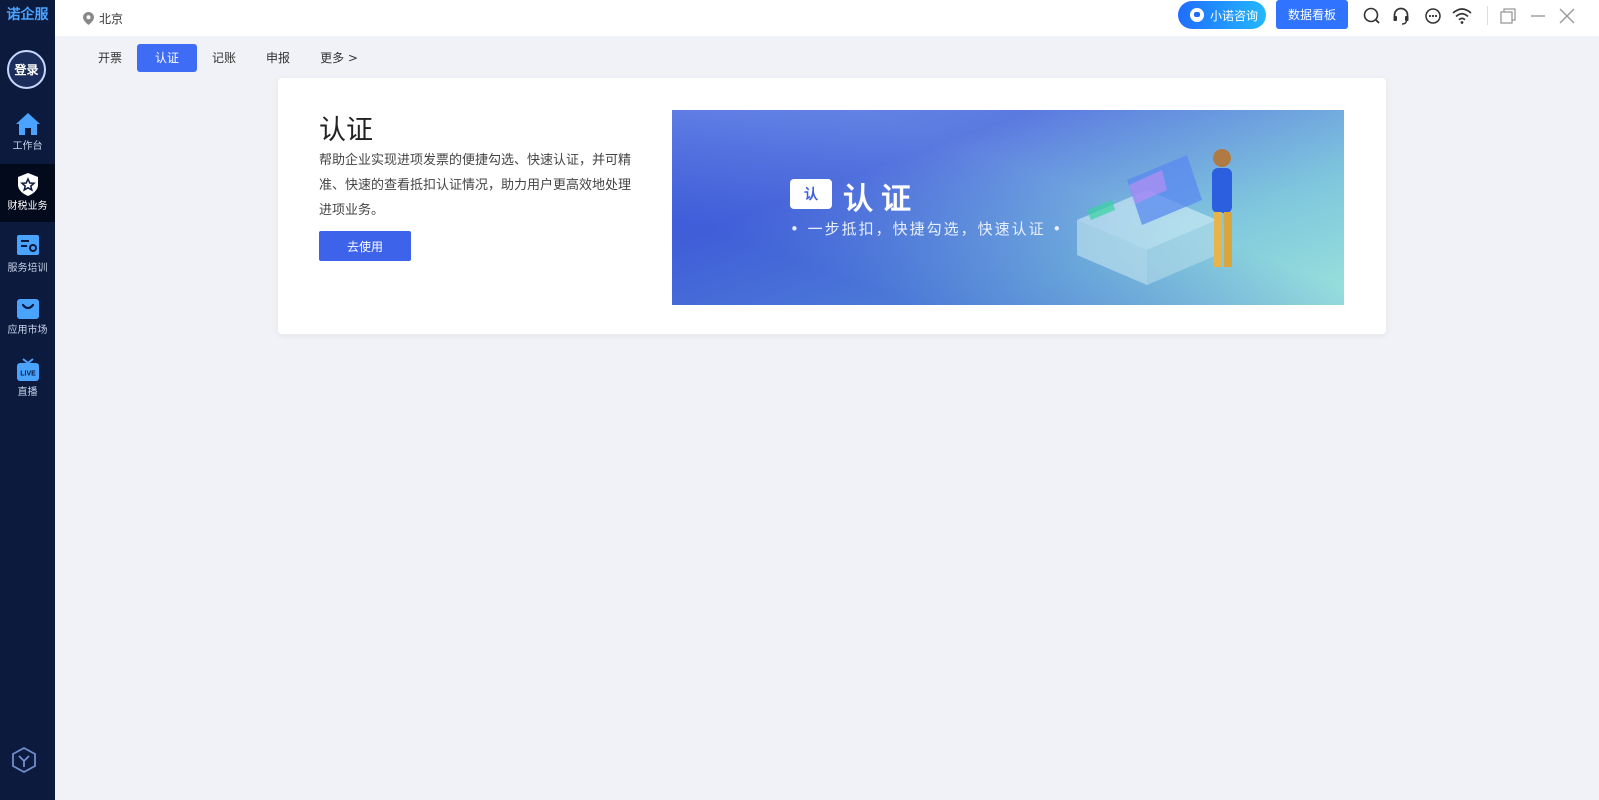  I want to click on banner-badge: 认, so click(811, 194).